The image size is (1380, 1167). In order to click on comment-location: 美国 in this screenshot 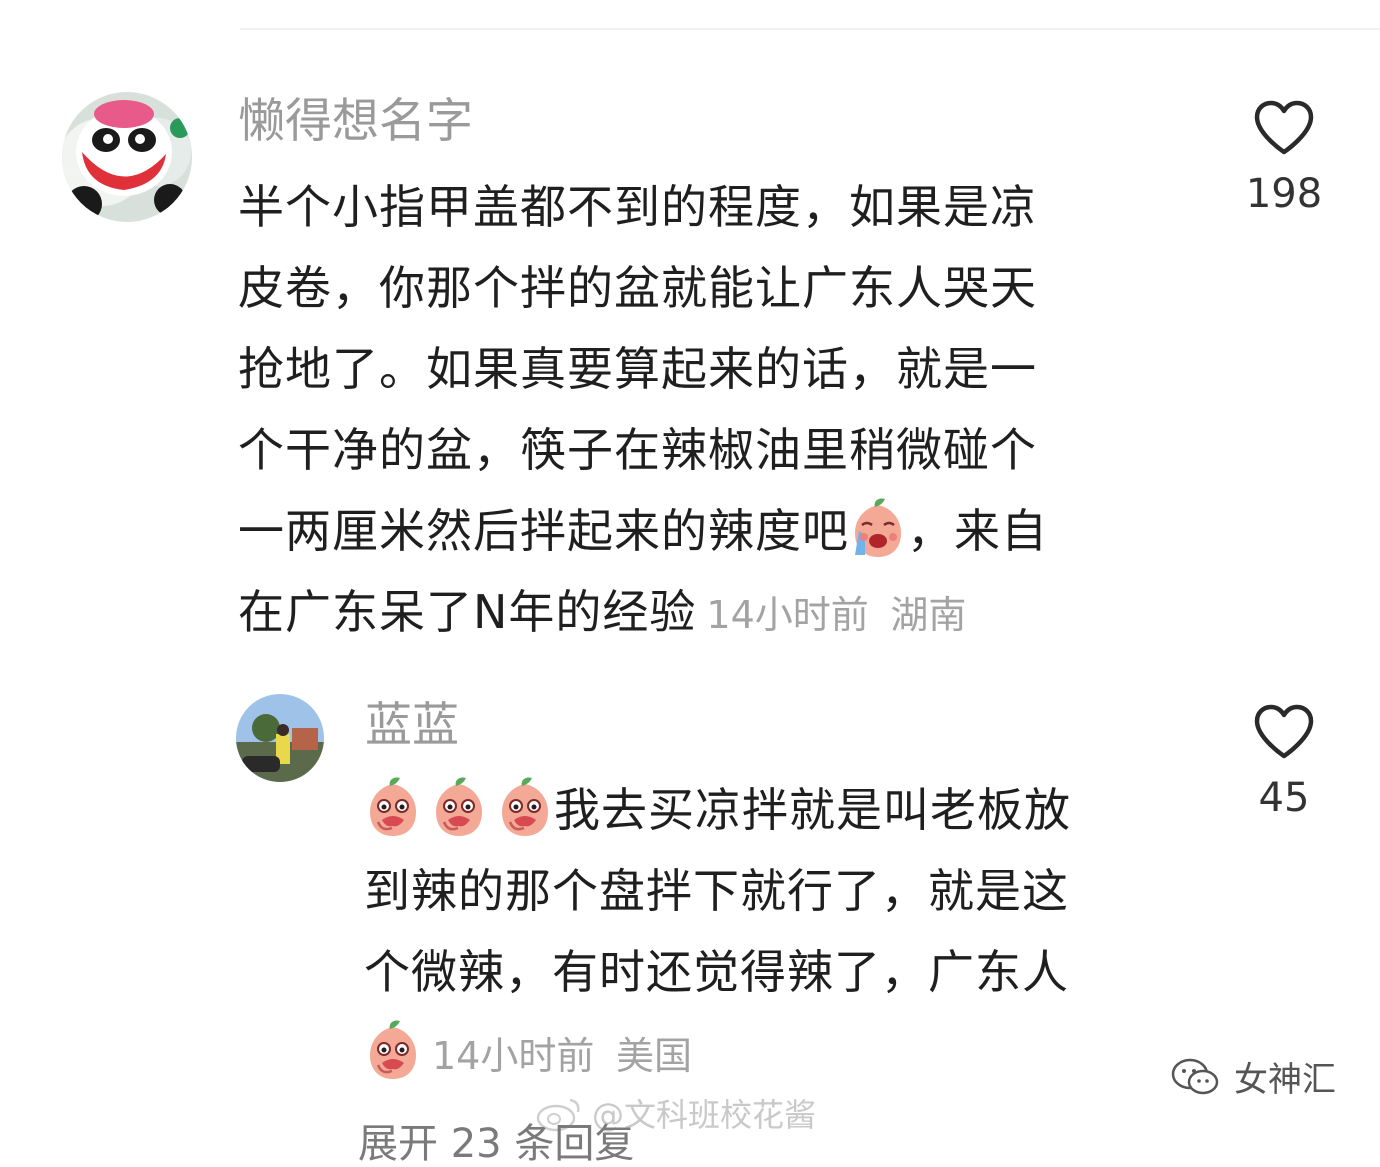, I will do `click(653, 1056)`.